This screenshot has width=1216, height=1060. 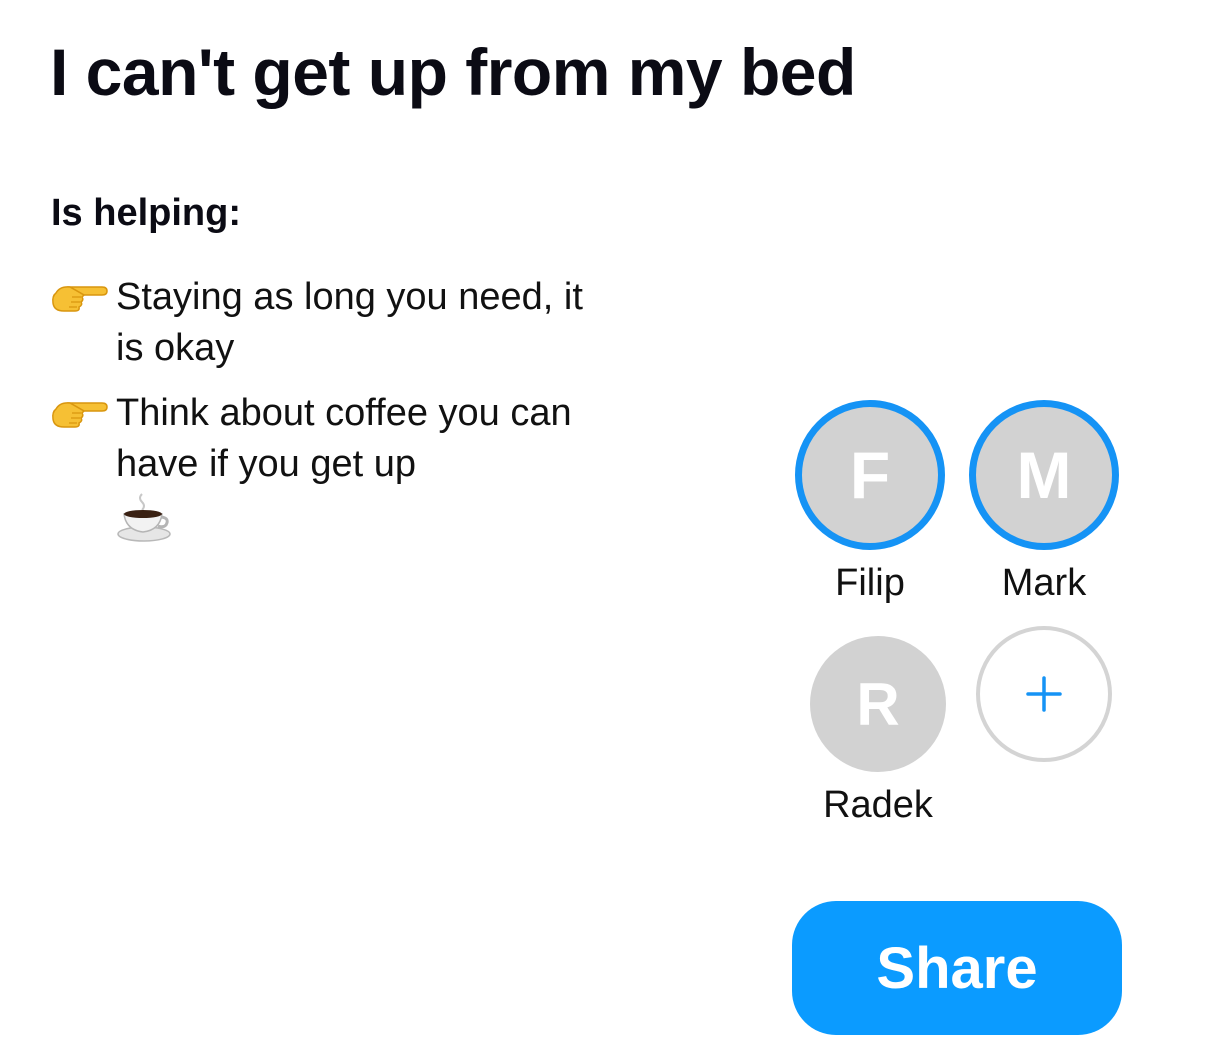 What do you see at coordinates (1044, 583) in the screenshot?
I see `helper-name: Mark` at bounding box center [1044, 583].